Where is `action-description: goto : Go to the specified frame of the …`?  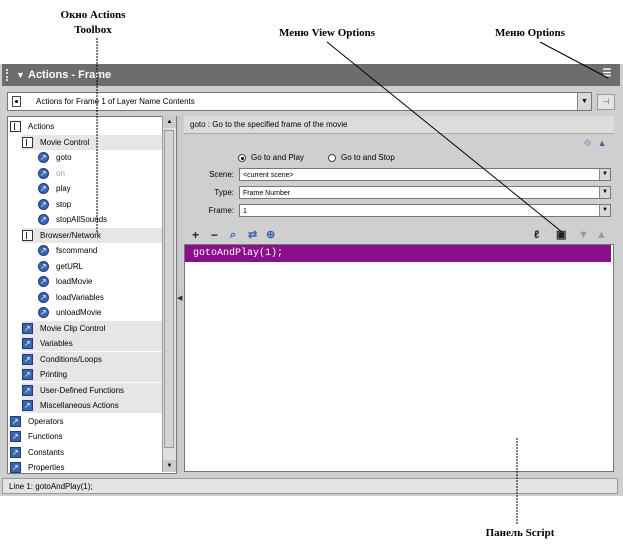
action-description: goto : Go to the specified frame of the … is located at coordinates (399, 125).